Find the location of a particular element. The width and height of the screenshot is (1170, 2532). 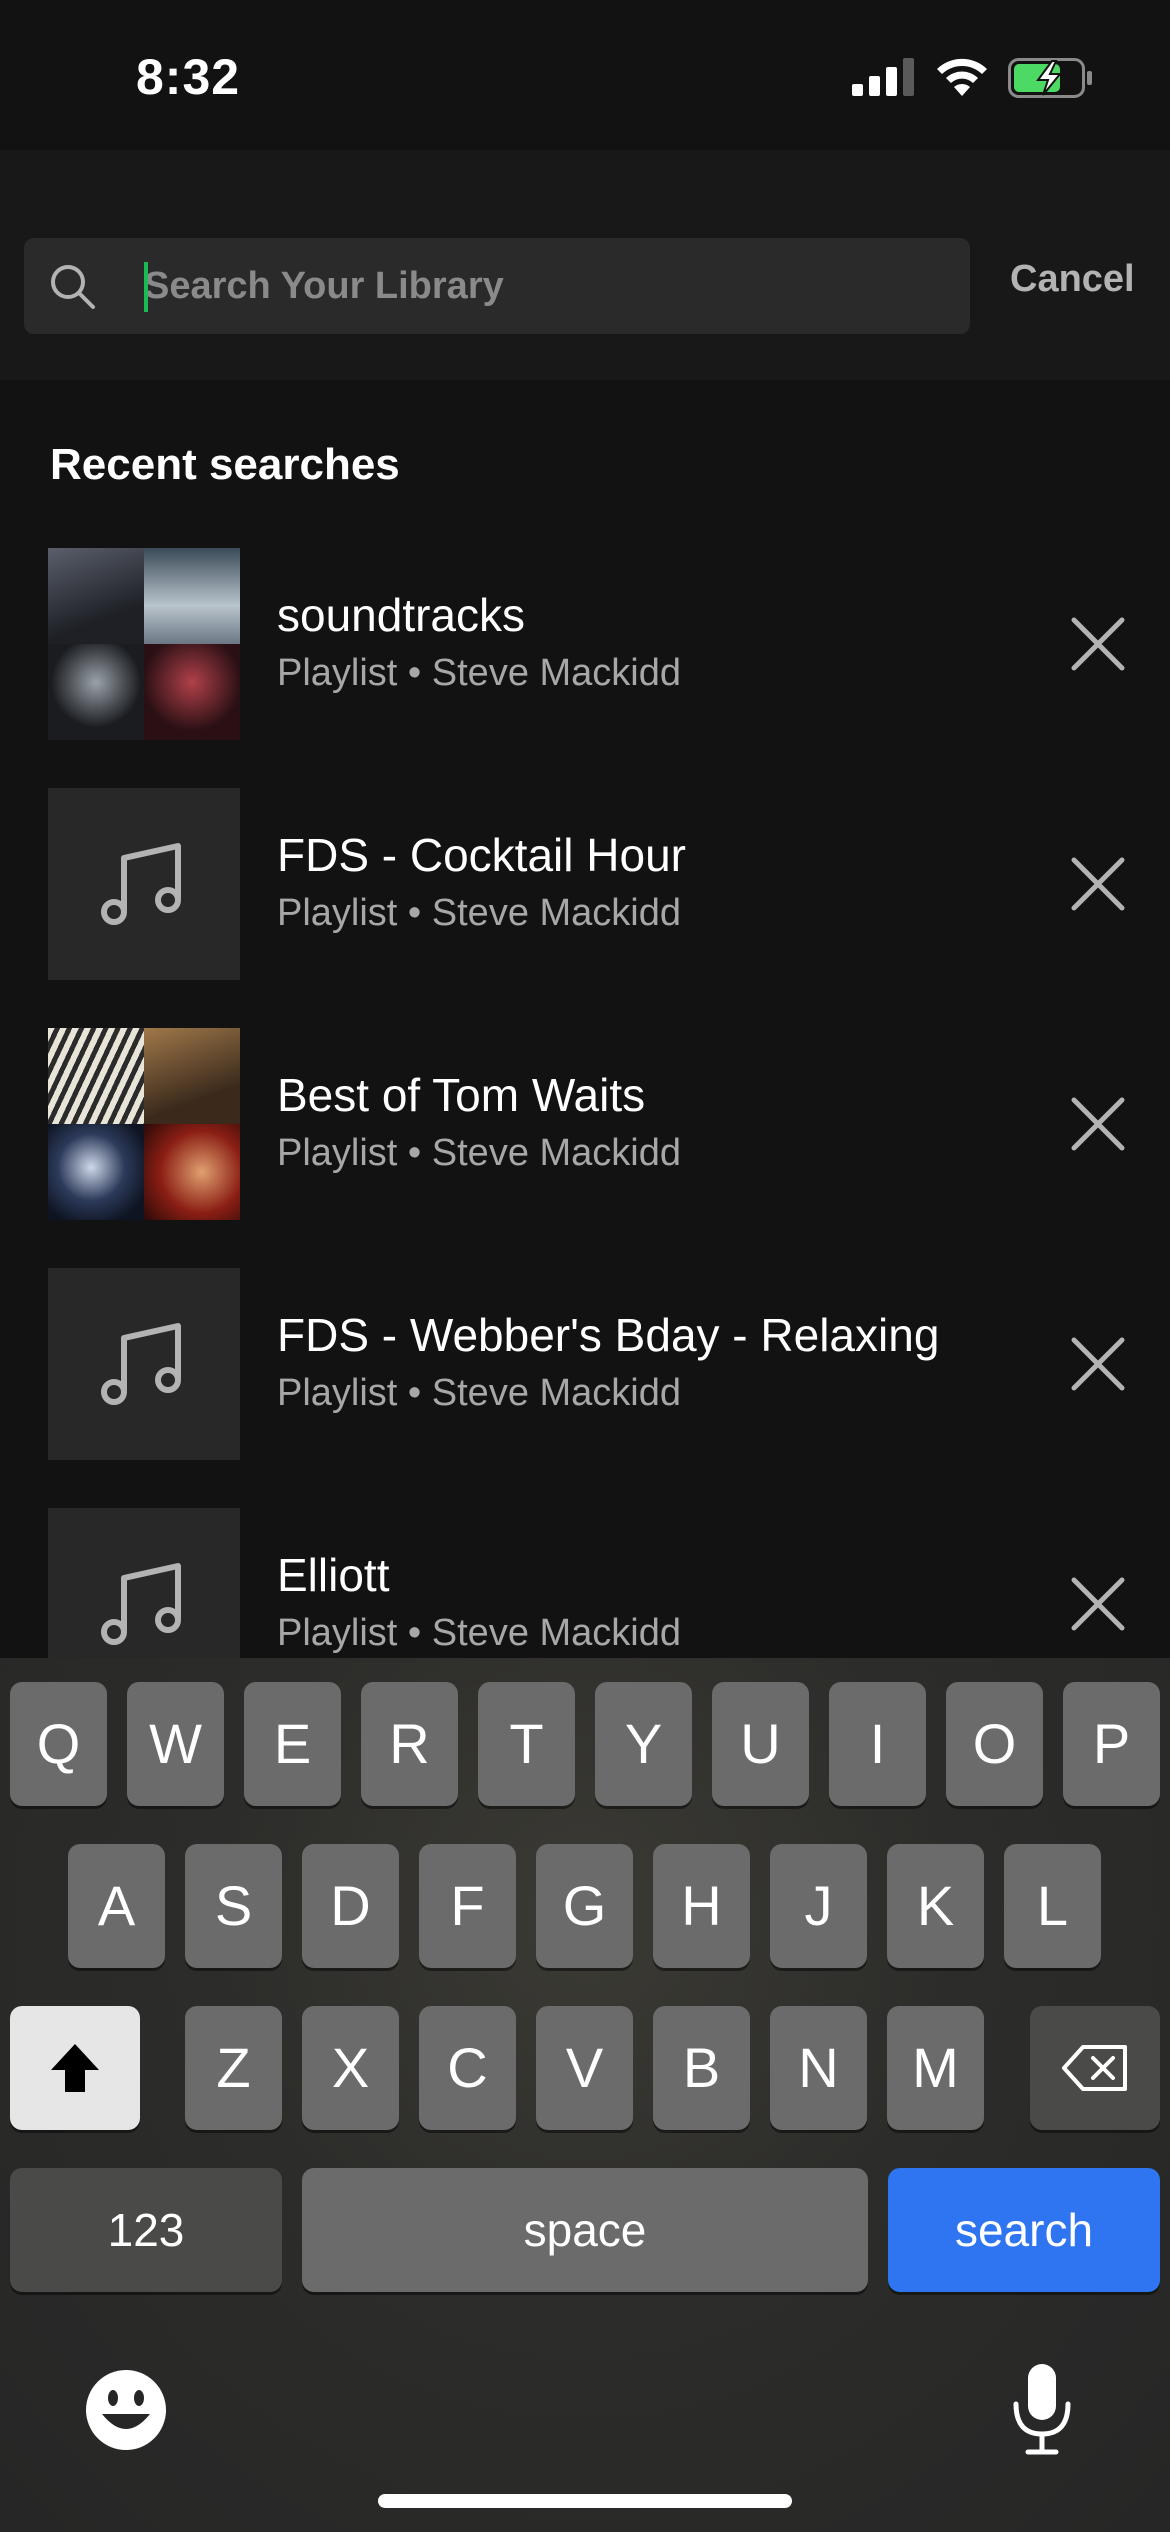

key-l: L is located at coordinates (1052, 1906).